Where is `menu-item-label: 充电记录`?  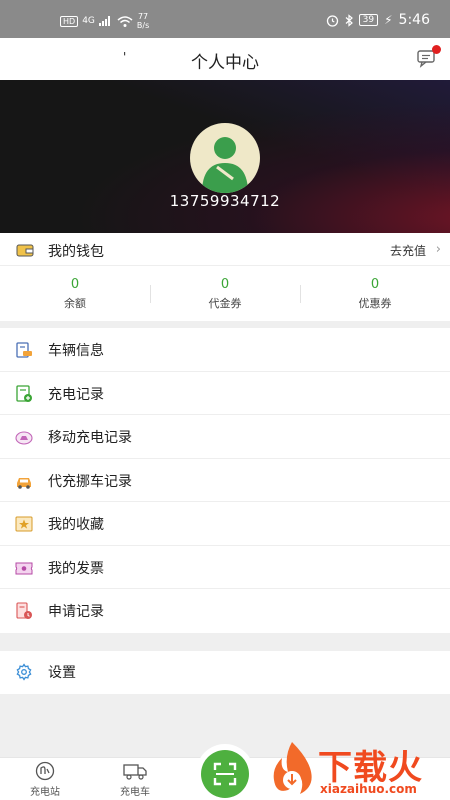 menu-item-label: 充电记录 is located at coordinates (76, 394).